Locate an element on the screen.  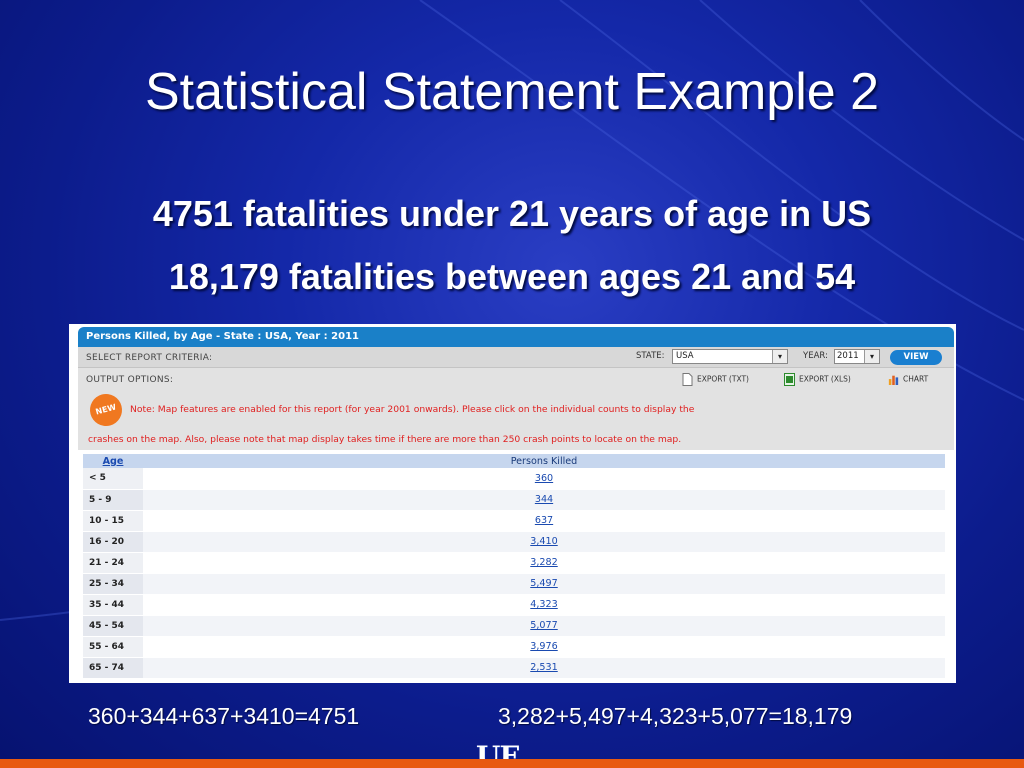
export-xls-link: EXPORT (XLS) is located at coordinates (817, 379).